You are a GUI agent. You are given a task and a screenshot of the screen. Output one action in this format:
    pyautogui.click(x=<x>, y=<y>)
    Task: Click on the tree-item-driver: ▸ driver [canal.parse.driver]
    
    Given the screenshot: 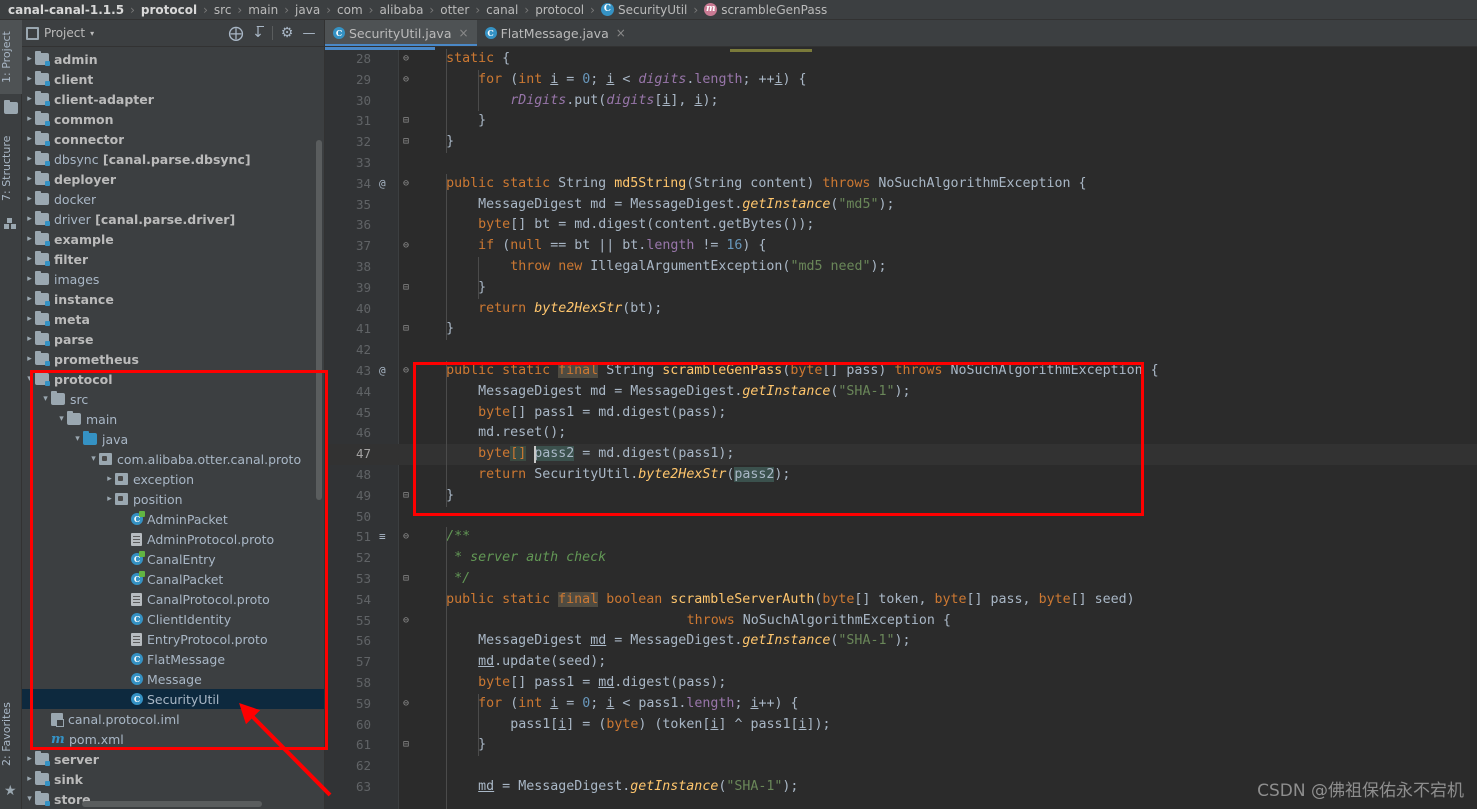 What is the action you would take?
    pyautogui.click(x=173, y=219)
    